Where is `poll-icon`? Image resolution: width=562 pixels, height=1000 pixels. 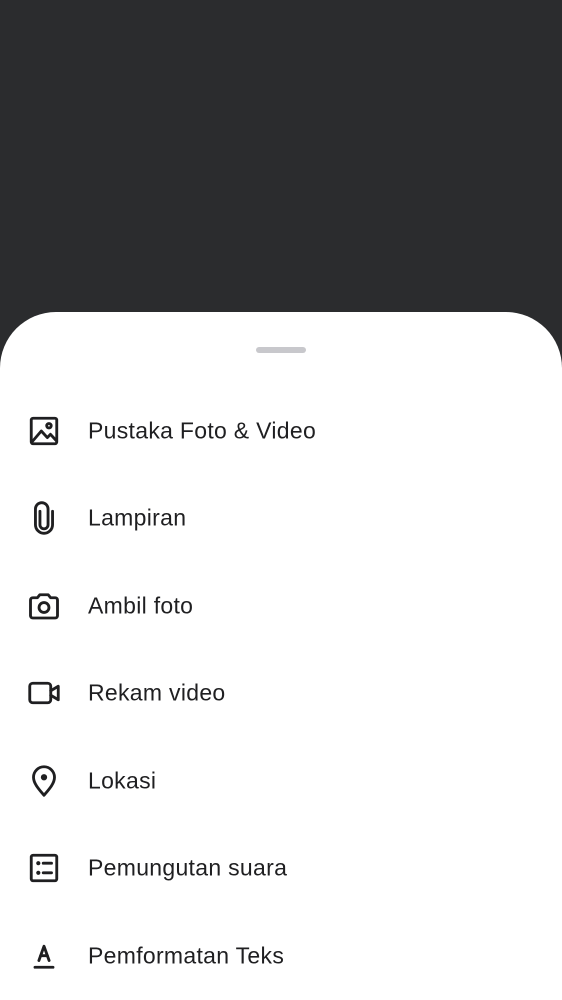 poll-icon is located at coordinates (44, 868).